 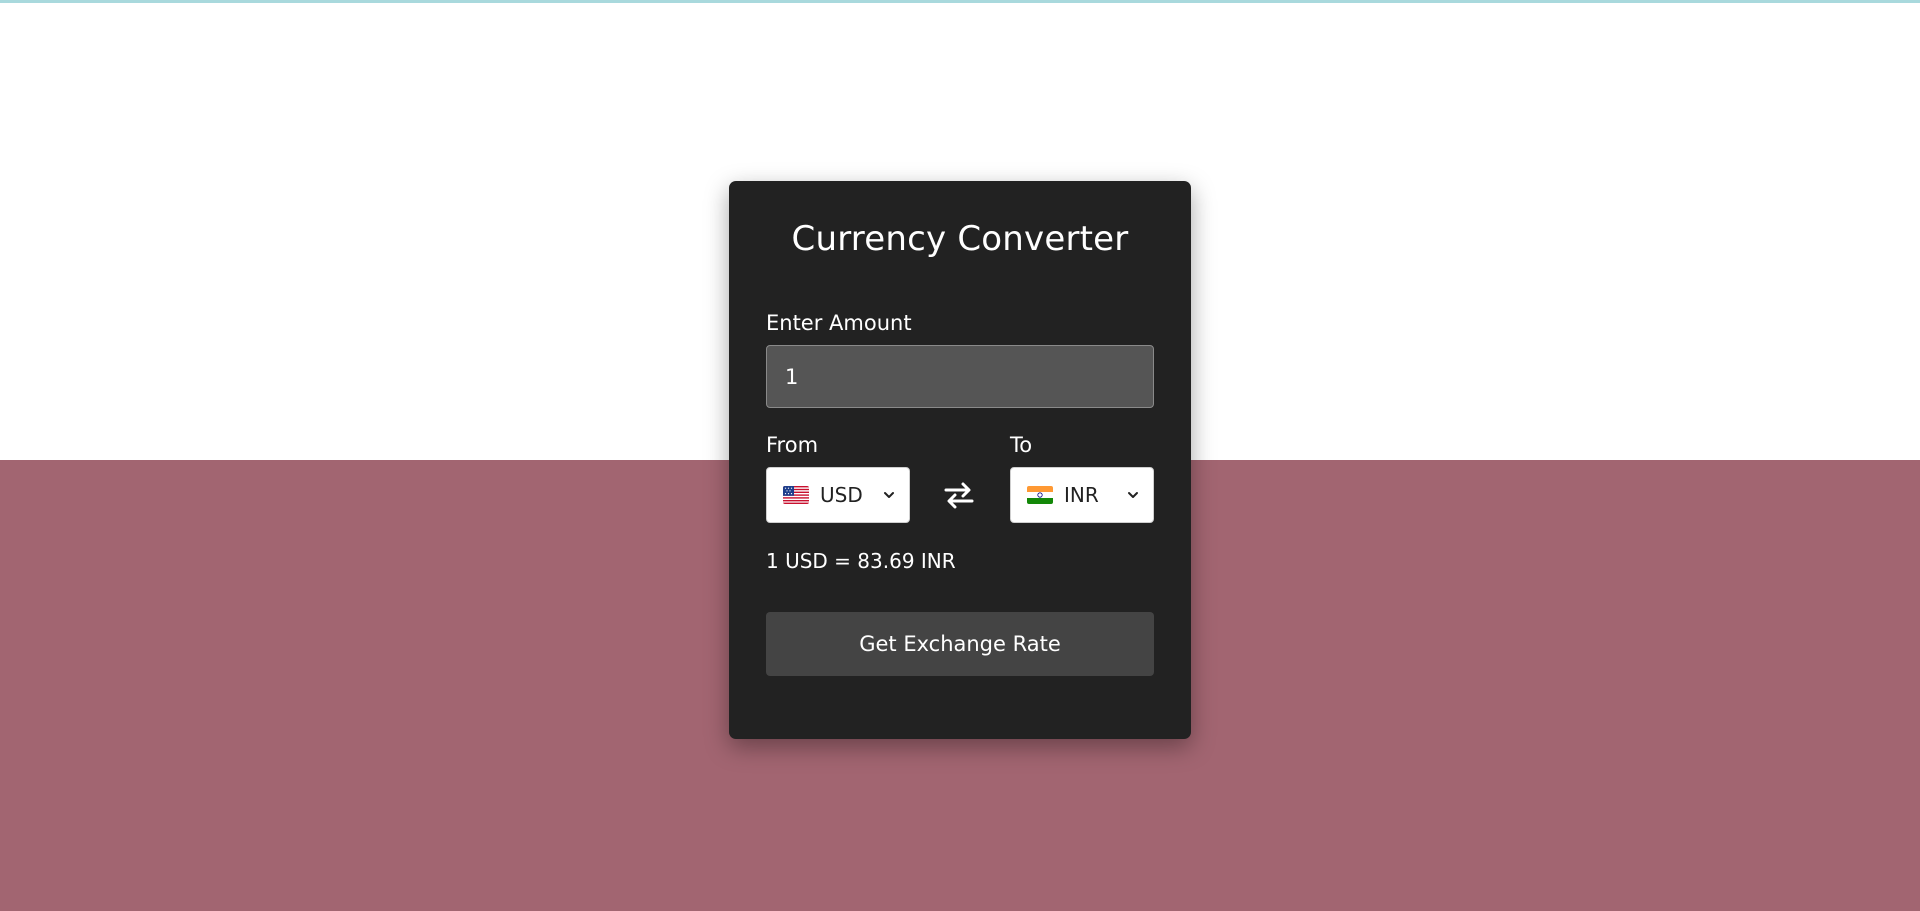 What do you see at coordinates (959, 495) in the screenshot?
I see `swap-currencies-icon` at bounding box center [959, 495].